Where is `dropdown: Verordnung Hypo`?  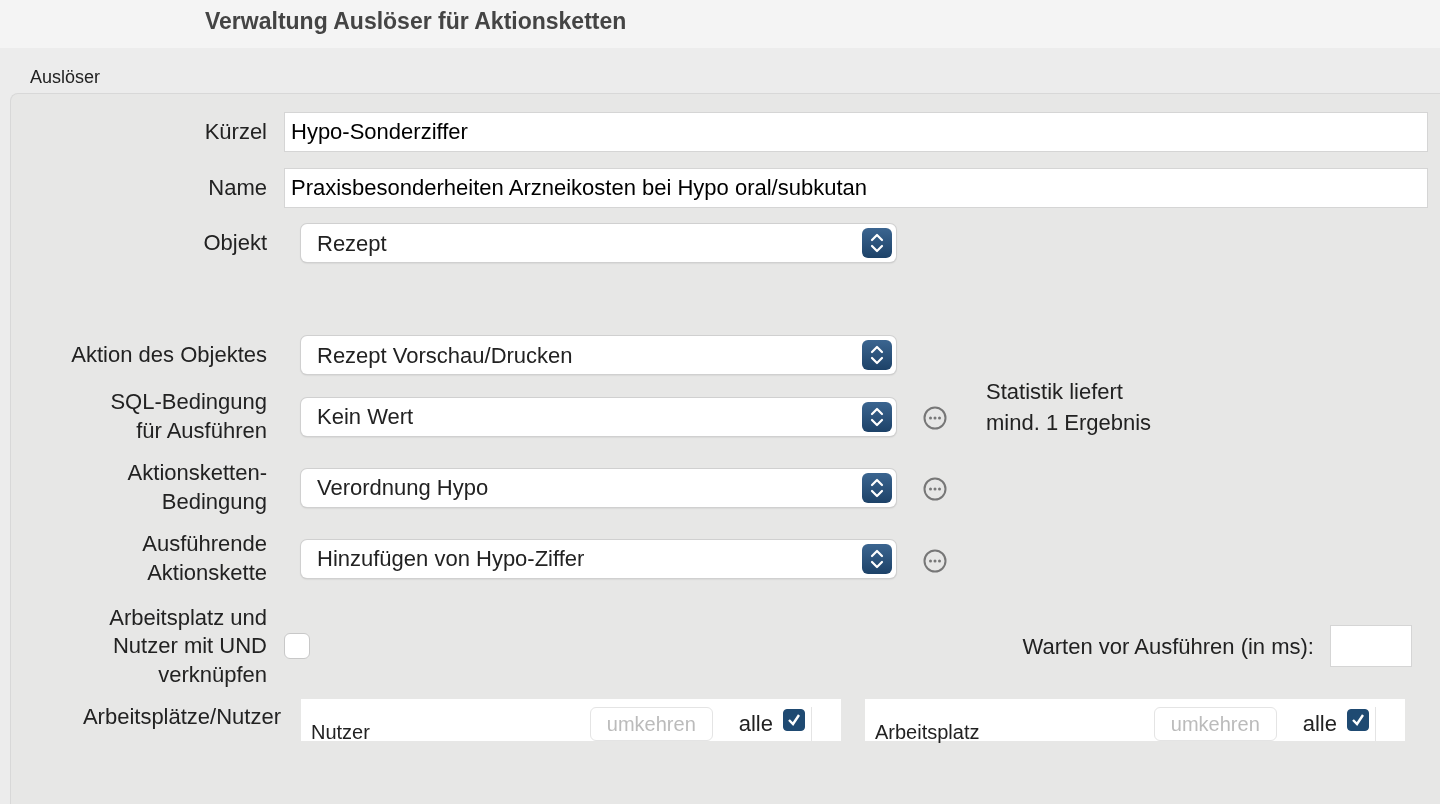
dropdown: Verordnung Hypo is located at coordinates (598, 487).